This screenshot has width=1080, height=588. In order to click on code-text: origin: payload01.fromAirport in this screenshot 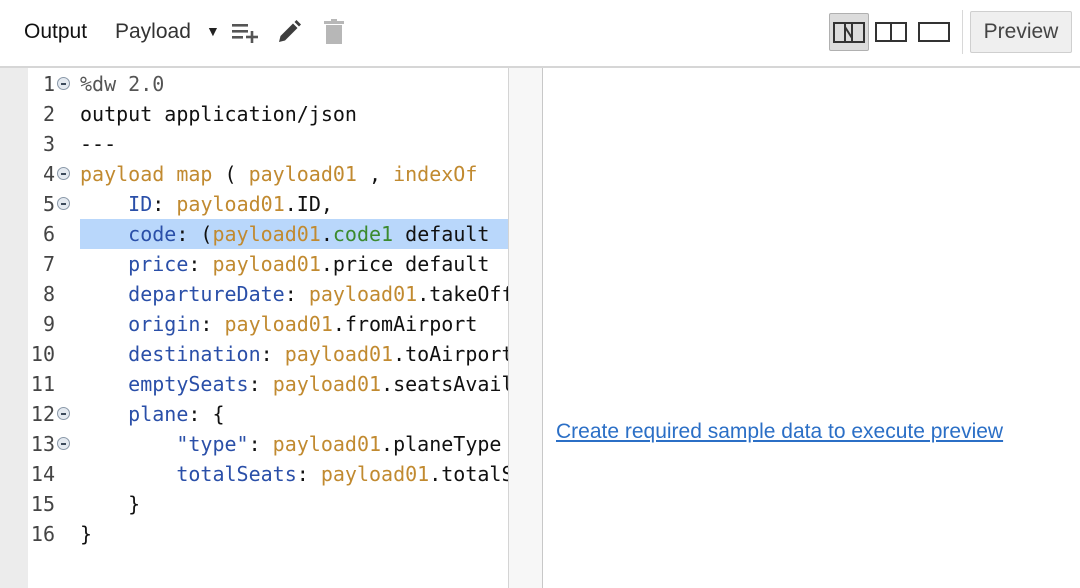, I will do `click(294, 324)`.